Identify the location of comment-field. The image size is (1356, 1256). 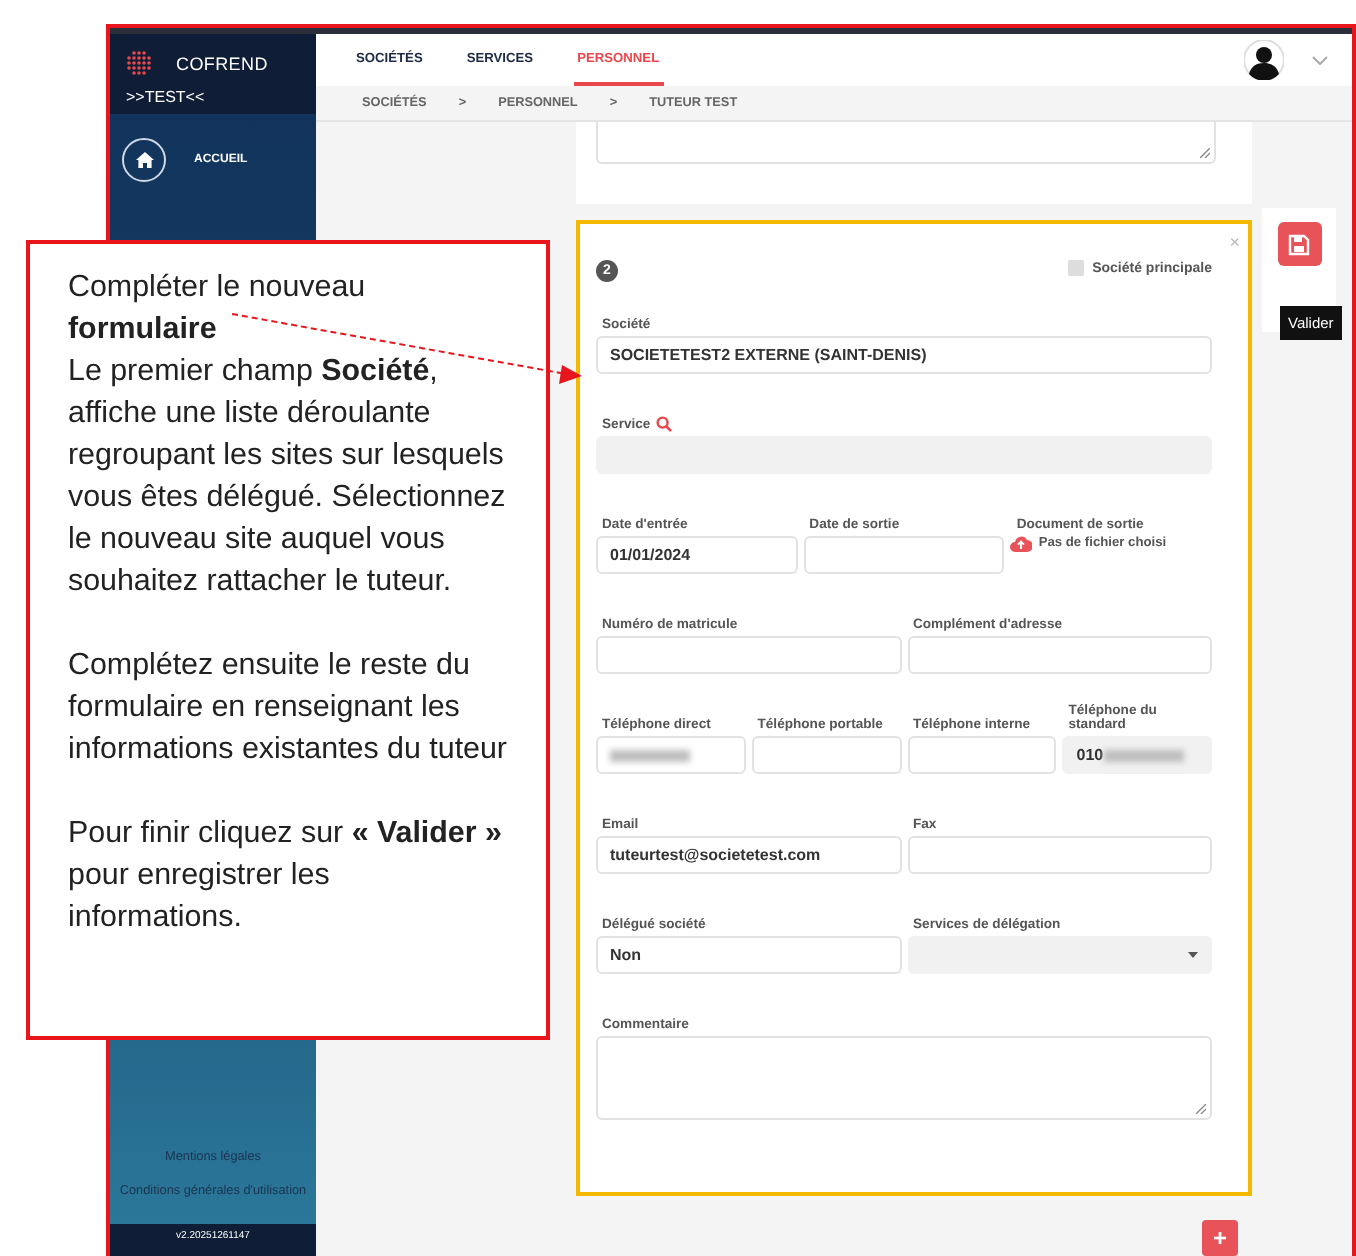
(904, 1078).